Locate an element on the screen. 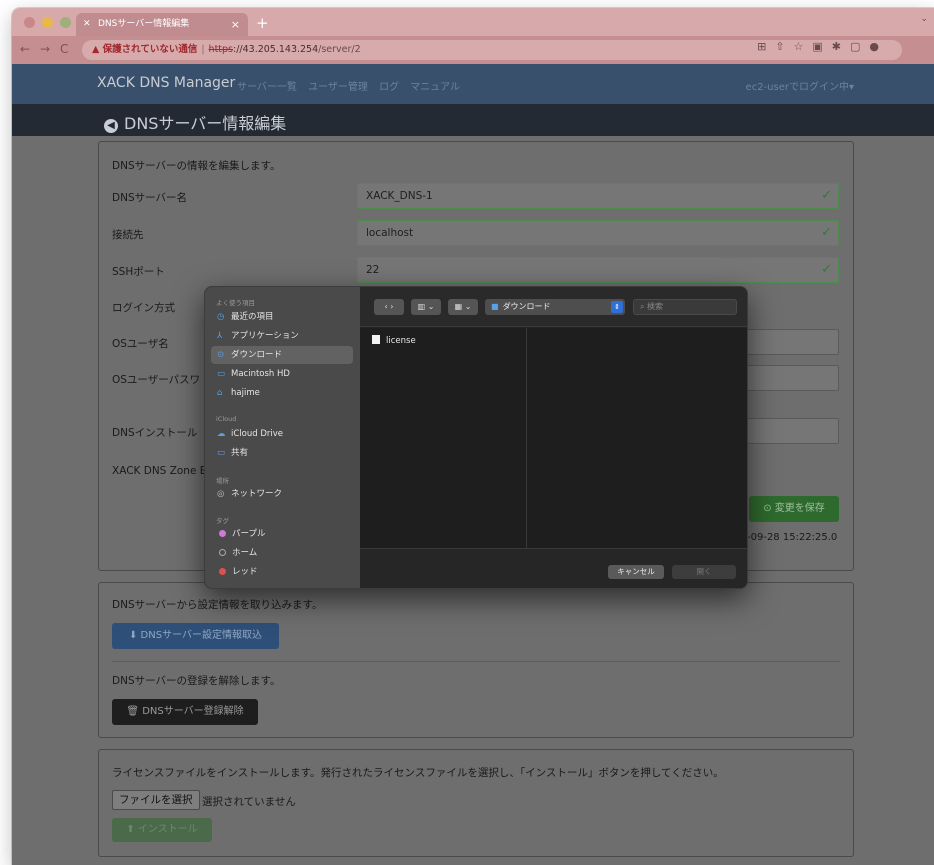 Image resolution: width=934 pixels, height=865 pixels. folder-icon: ■ is located at coordinates (495, 306).